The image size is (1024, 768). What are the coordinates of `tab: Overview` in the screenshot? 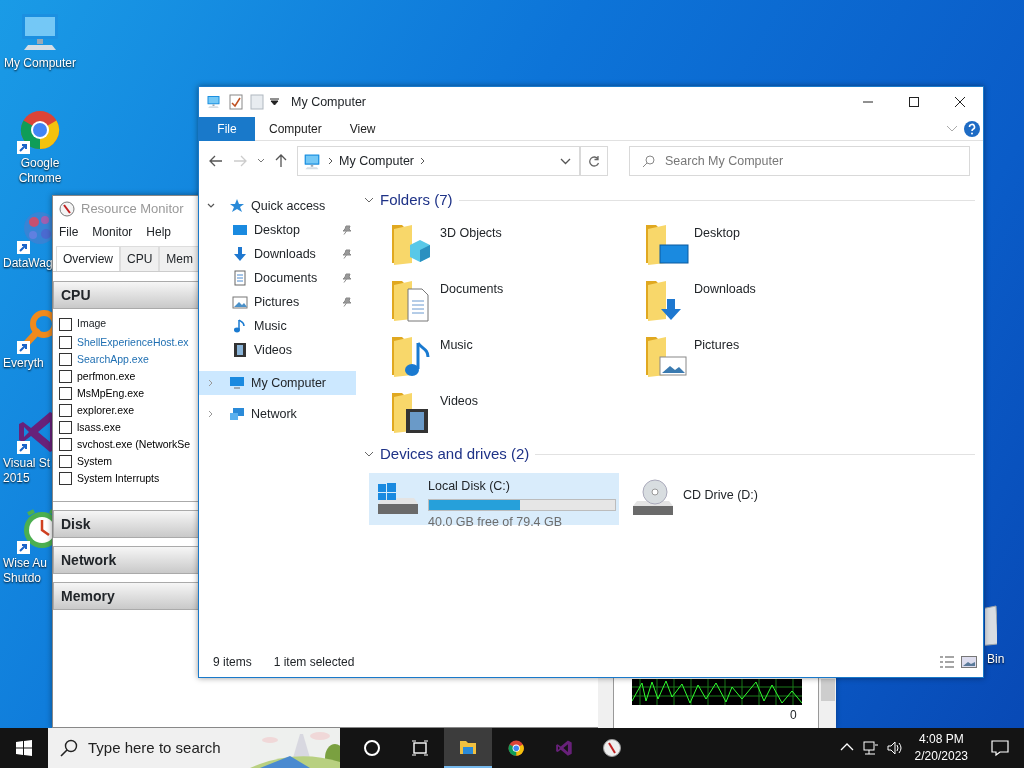 It's located at (88, 258).